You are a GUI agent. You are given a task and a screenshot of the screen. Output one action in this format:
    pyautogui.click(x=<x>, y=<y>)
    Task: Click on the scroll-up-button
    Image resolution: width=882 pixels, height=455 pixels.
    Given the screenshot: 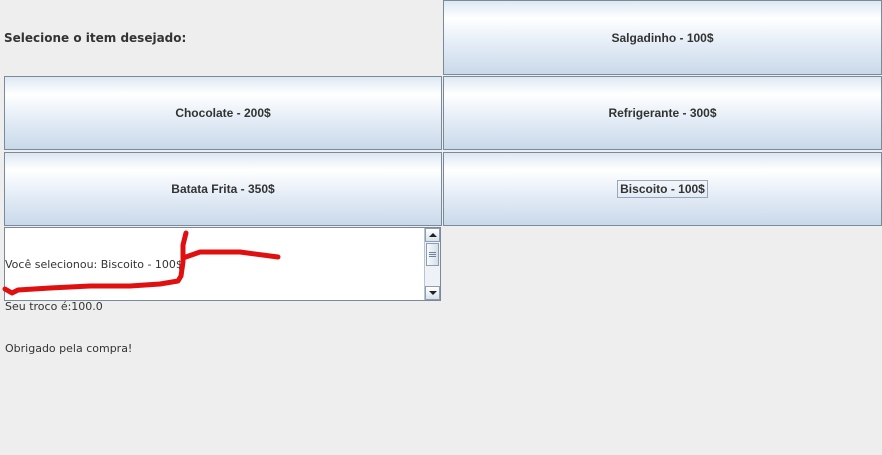 What is the action you would take?
    pyautogui.click(x=432, y=235)
    